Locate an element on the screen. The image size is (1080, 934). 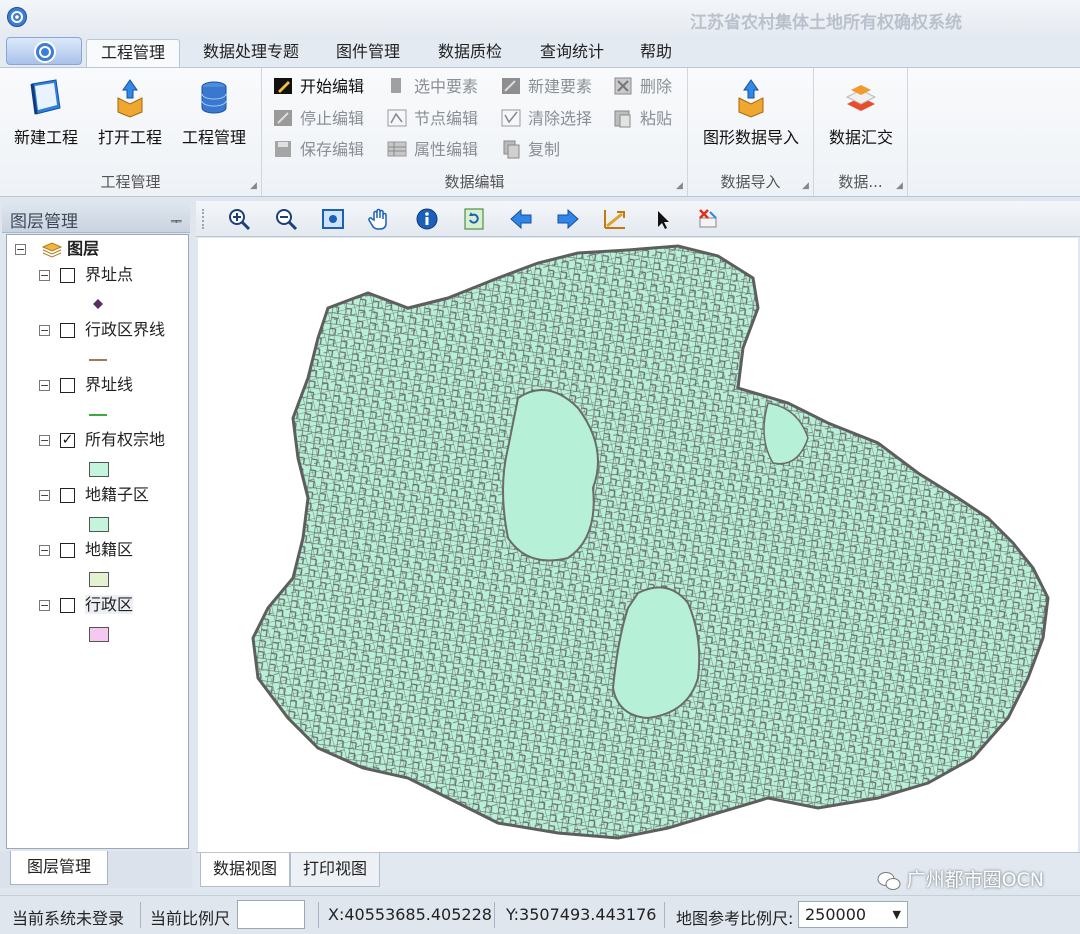
ribbon-group-project: 新建工程 打开工程 工程管理 工程管理 ◢ is located at coordinates (131, 132).